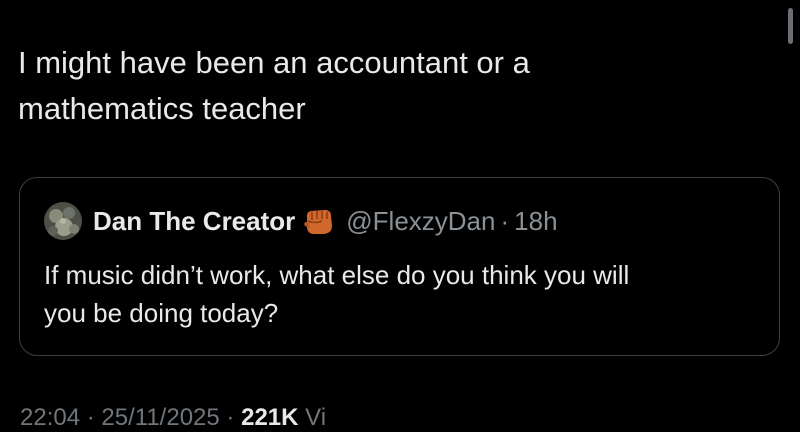 Image resolution: width=800 pixels, height=432 pixels. Describe the element at coordinates (160, 417) in the screenshot. I see `tweet-date: 25/11/2025` at that location.